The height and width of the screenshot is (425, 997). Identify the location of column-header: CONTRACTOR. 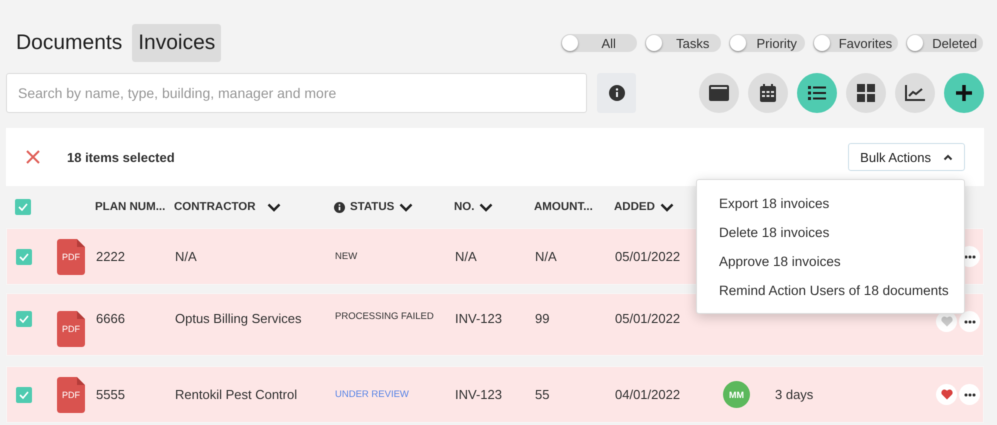
(215, 207).